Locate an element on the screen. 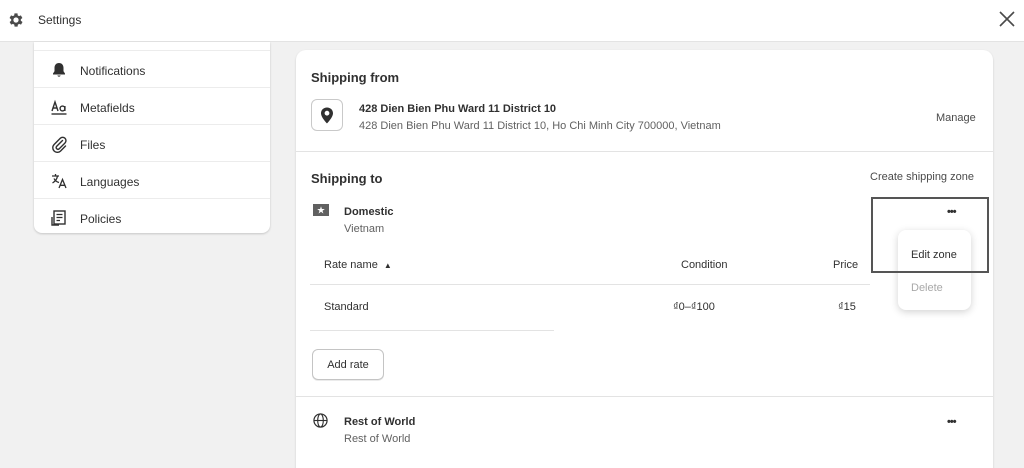 The height and width of the screenshot is (468, 1024). shipping-to-heading: Shipping to is located at coordinates (347, 178).